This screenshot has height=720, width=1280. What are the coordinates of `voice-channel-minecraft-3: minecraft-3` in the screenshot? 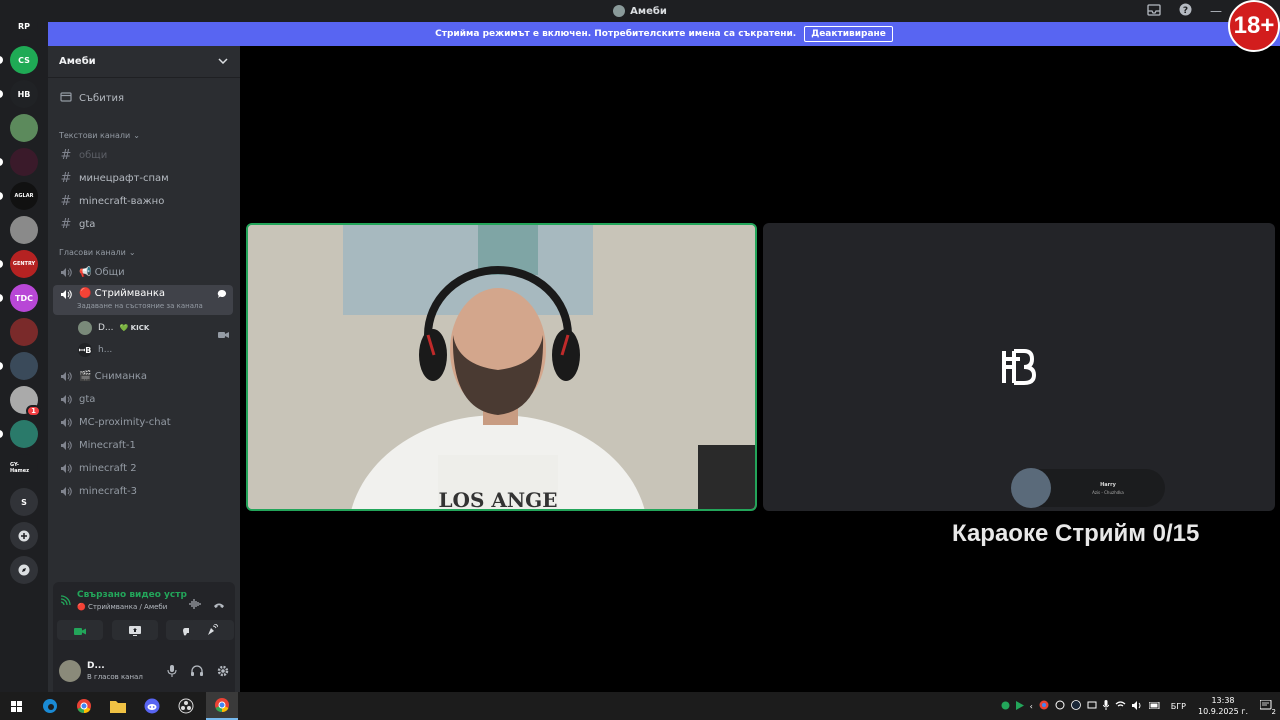 It's located at (143, 491).